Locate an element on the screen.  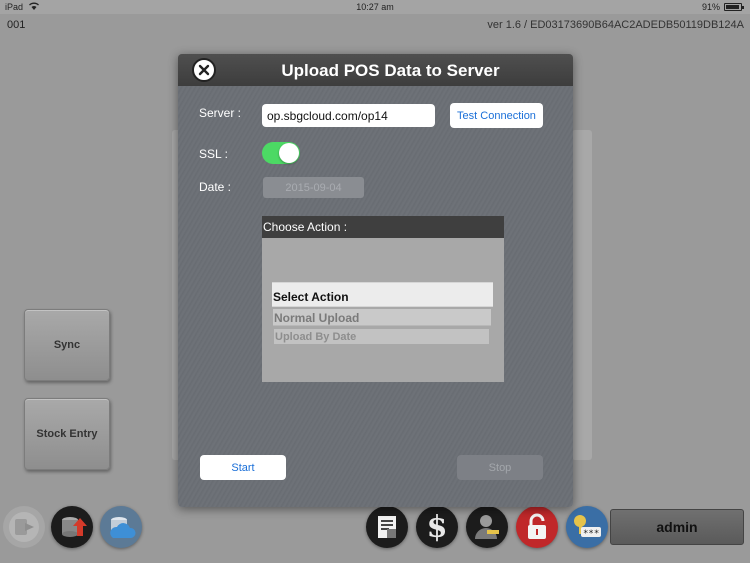
picker-option-normal-upload: Normal Upload is located at coordinates (382, 317).